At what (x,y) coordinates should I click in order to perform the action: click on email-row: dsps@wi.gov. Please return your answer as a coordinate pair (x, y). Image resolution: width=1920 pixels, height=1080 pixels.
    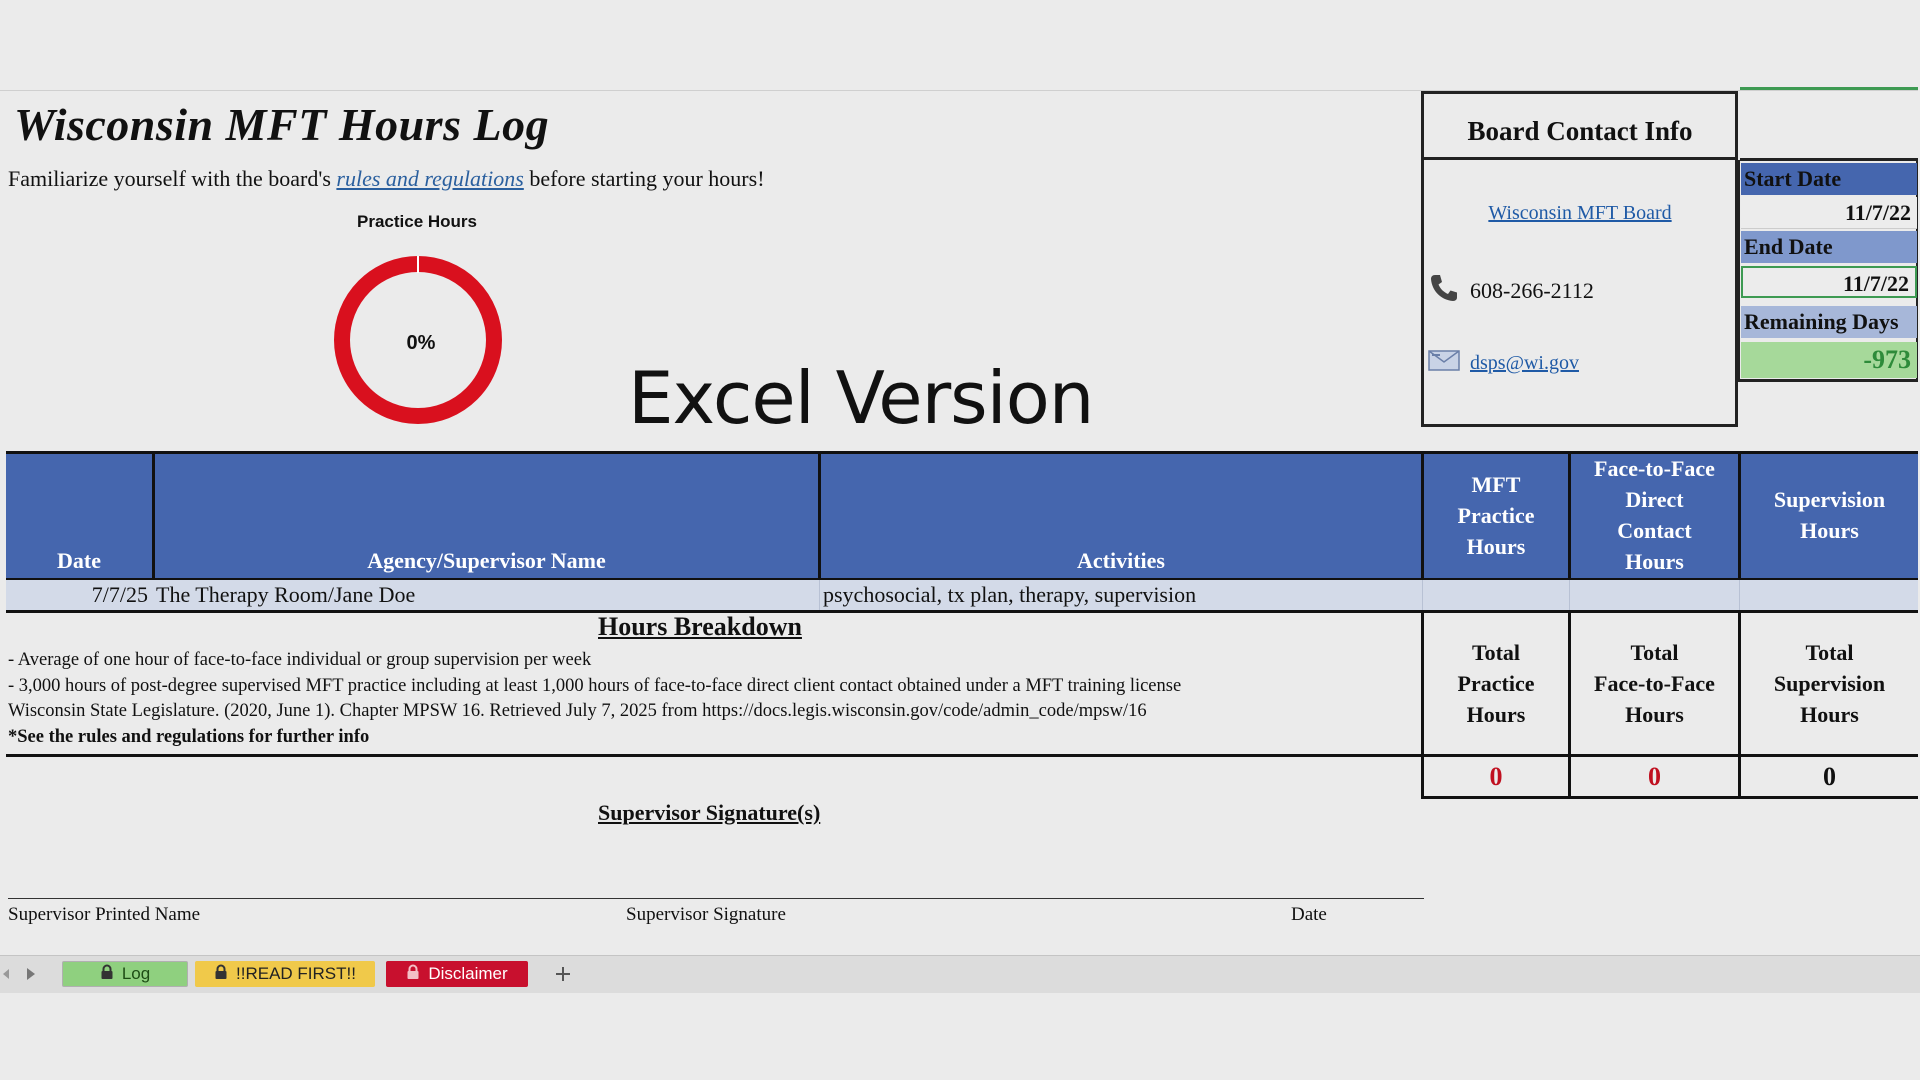
    Looking at the image, I should click on (1503, 363).